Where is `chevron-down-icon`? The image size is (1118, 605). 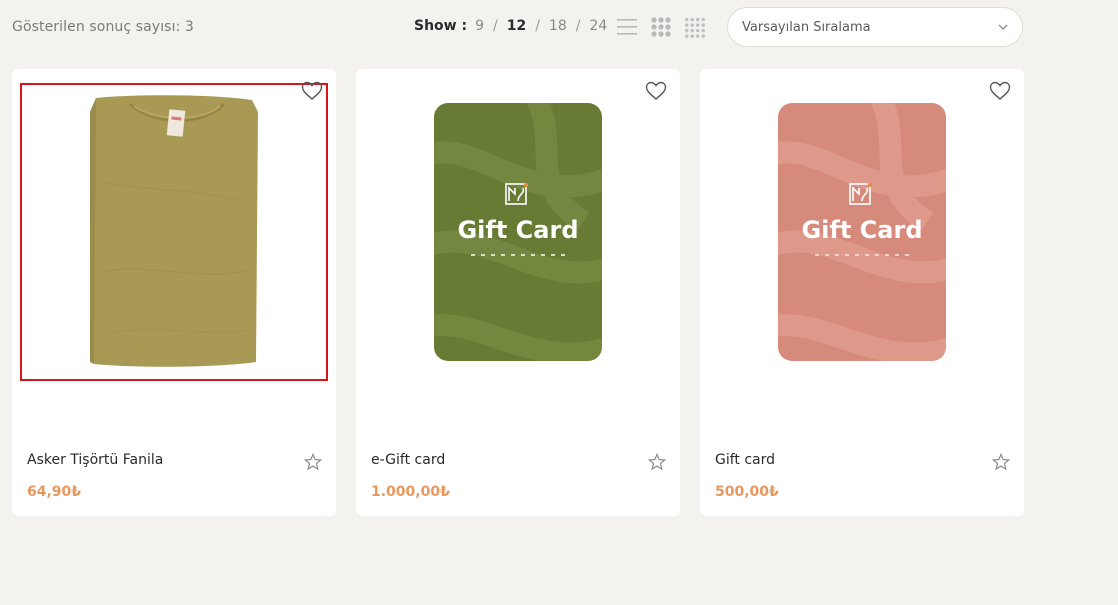 chevron-down-icon is located at coordinates (1003, 27).